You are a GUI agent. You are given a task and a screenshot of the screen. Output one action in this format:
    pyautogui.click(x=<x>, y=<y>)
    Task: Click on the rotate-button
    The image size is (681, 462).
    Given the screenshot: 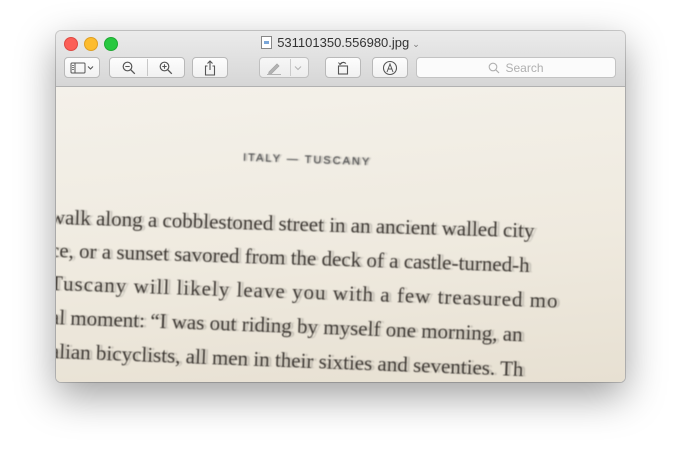 What is the action you would take?
    pyautogui.click(x=343, y=67)
    